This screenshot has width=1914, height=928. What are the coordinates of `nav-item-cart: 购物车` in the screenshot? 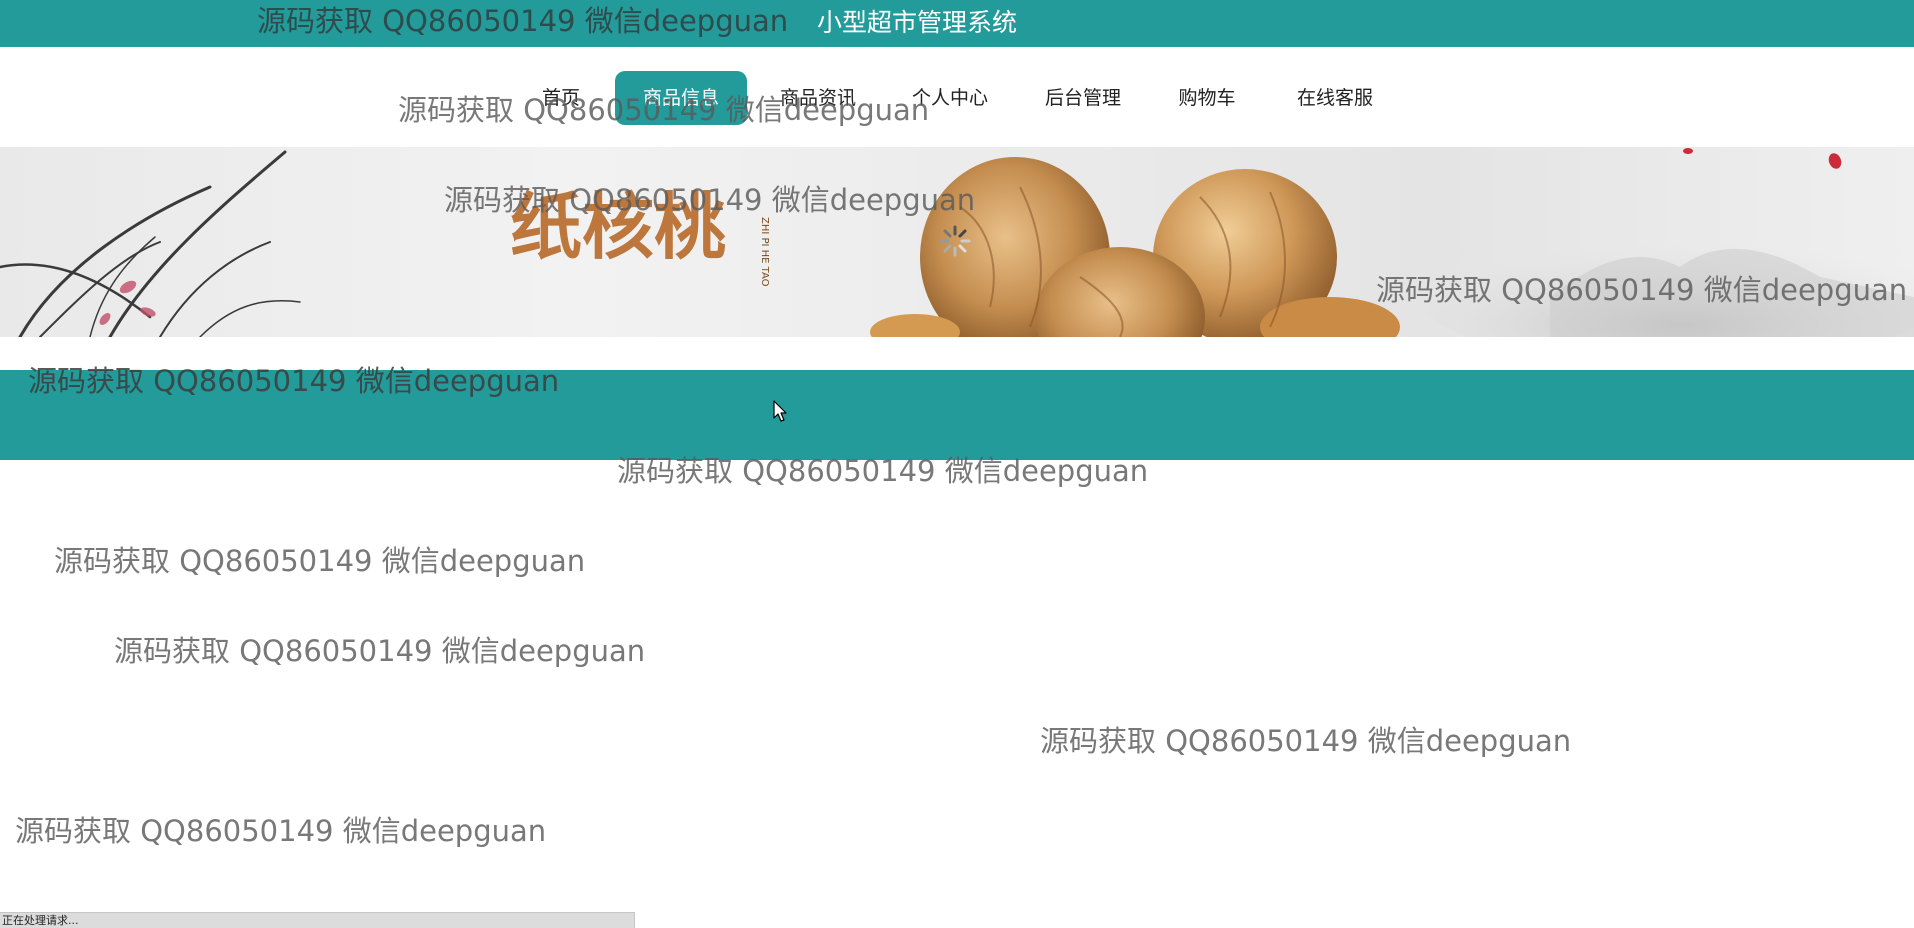 It's located at (1207, 98).